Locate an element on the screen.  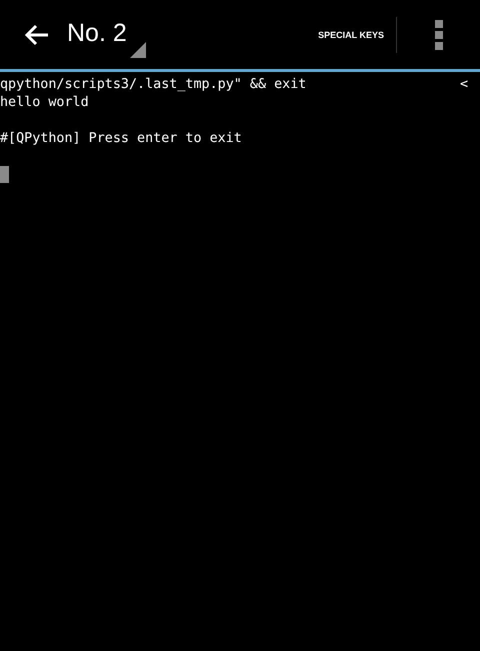
scroll-marker: < is located at coordinates (464, 85).